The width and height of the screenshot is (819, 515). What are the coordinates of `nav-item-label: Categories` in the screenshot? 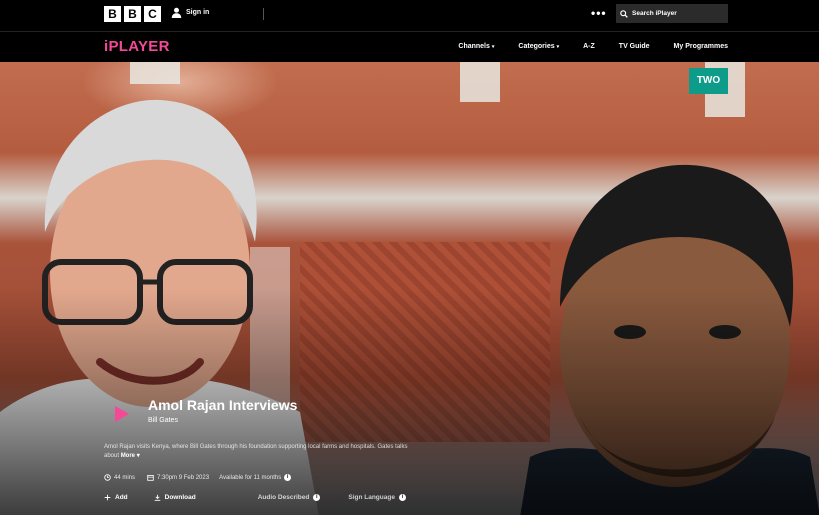 It's located at (536, 46).